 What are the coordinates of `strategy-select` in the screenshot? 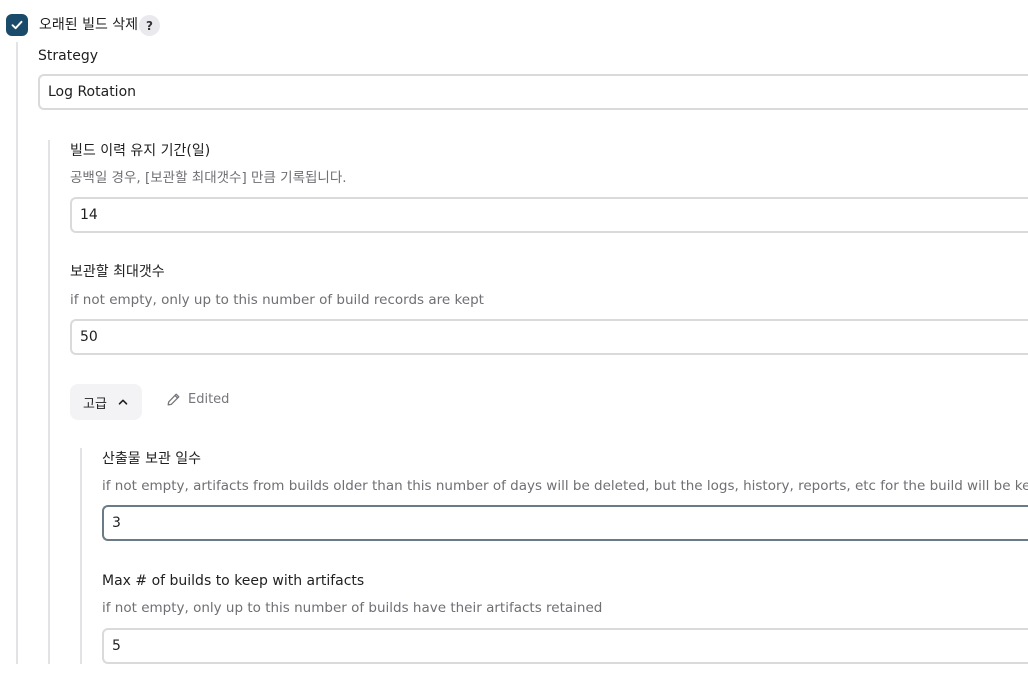 It's located at (533, 92).